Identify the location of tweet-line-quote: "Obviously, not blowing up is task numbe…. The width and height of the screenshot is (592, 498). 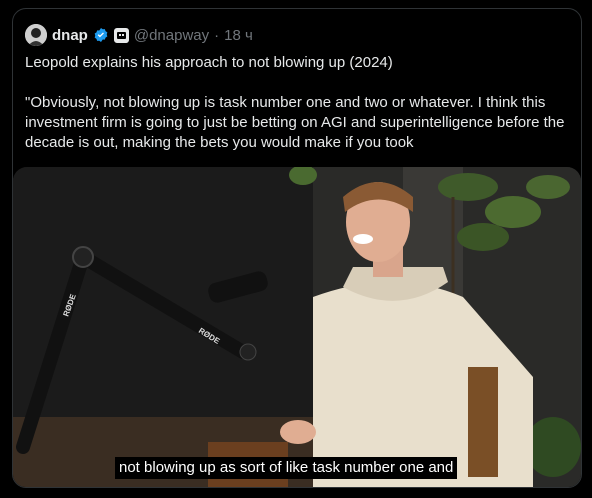
(295, 122).